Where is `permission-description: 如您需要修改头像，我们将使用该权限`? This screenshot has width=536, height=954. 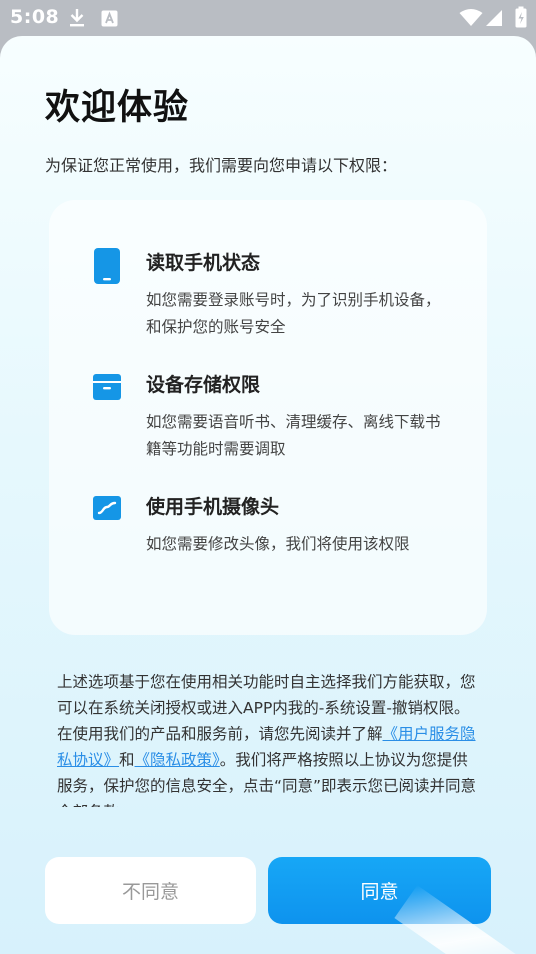
permission-description: 如您需要修改头像，我们将使用该权限 is located at coordinates (278, 544).